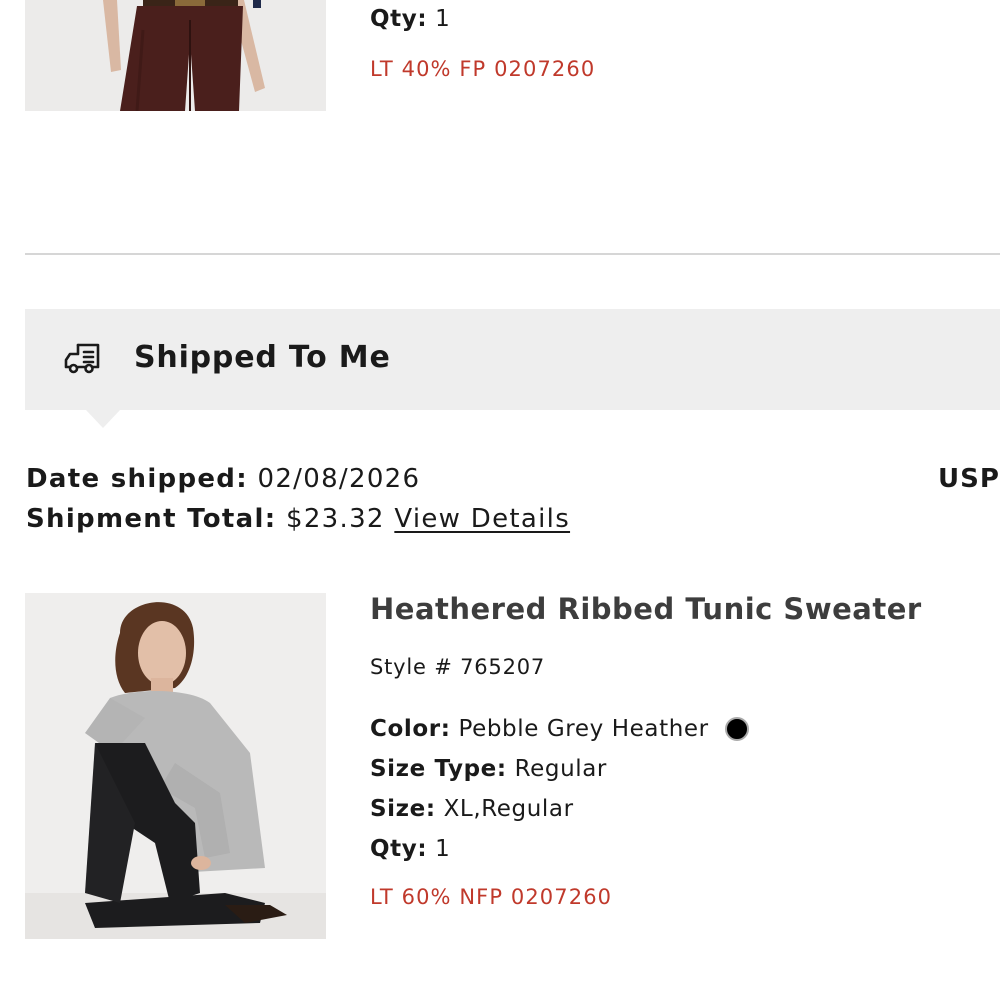  Describe the element at coordinates (262, 357) in the screenshot. I see `shipment-title: Shipped To Me` at that location.